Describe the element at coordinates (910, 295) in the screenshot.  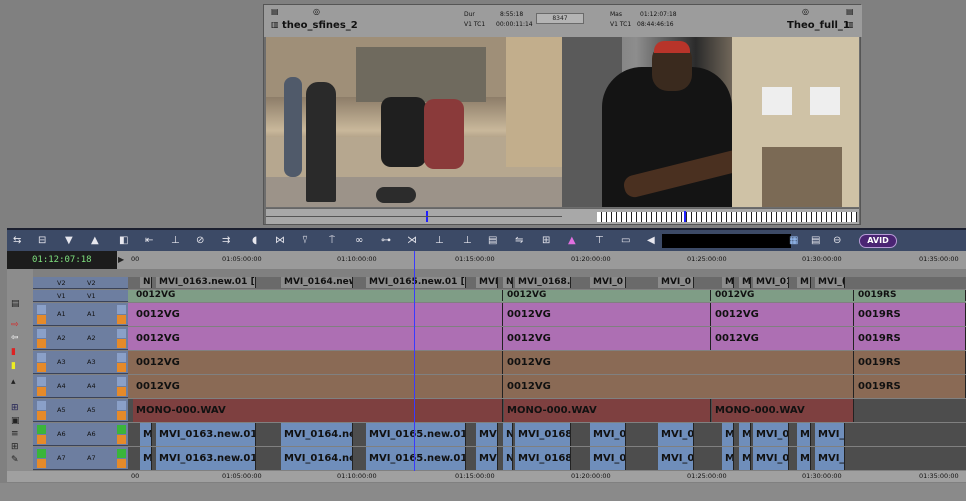
I see `v1-clip: 0019RS` at that location.